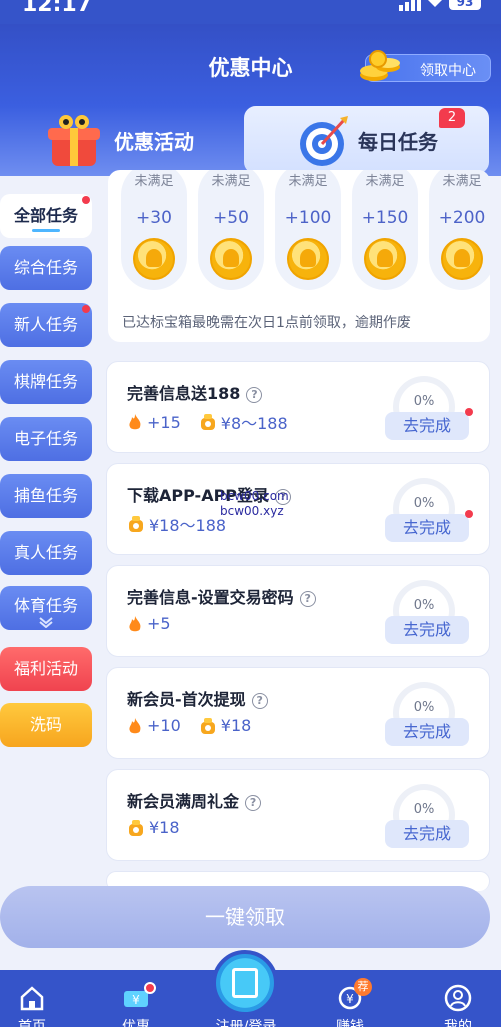  Describe the element at coordinates (154, 230) in the screenshot. I see `reward-milestone: 未满足 +30` at that location.